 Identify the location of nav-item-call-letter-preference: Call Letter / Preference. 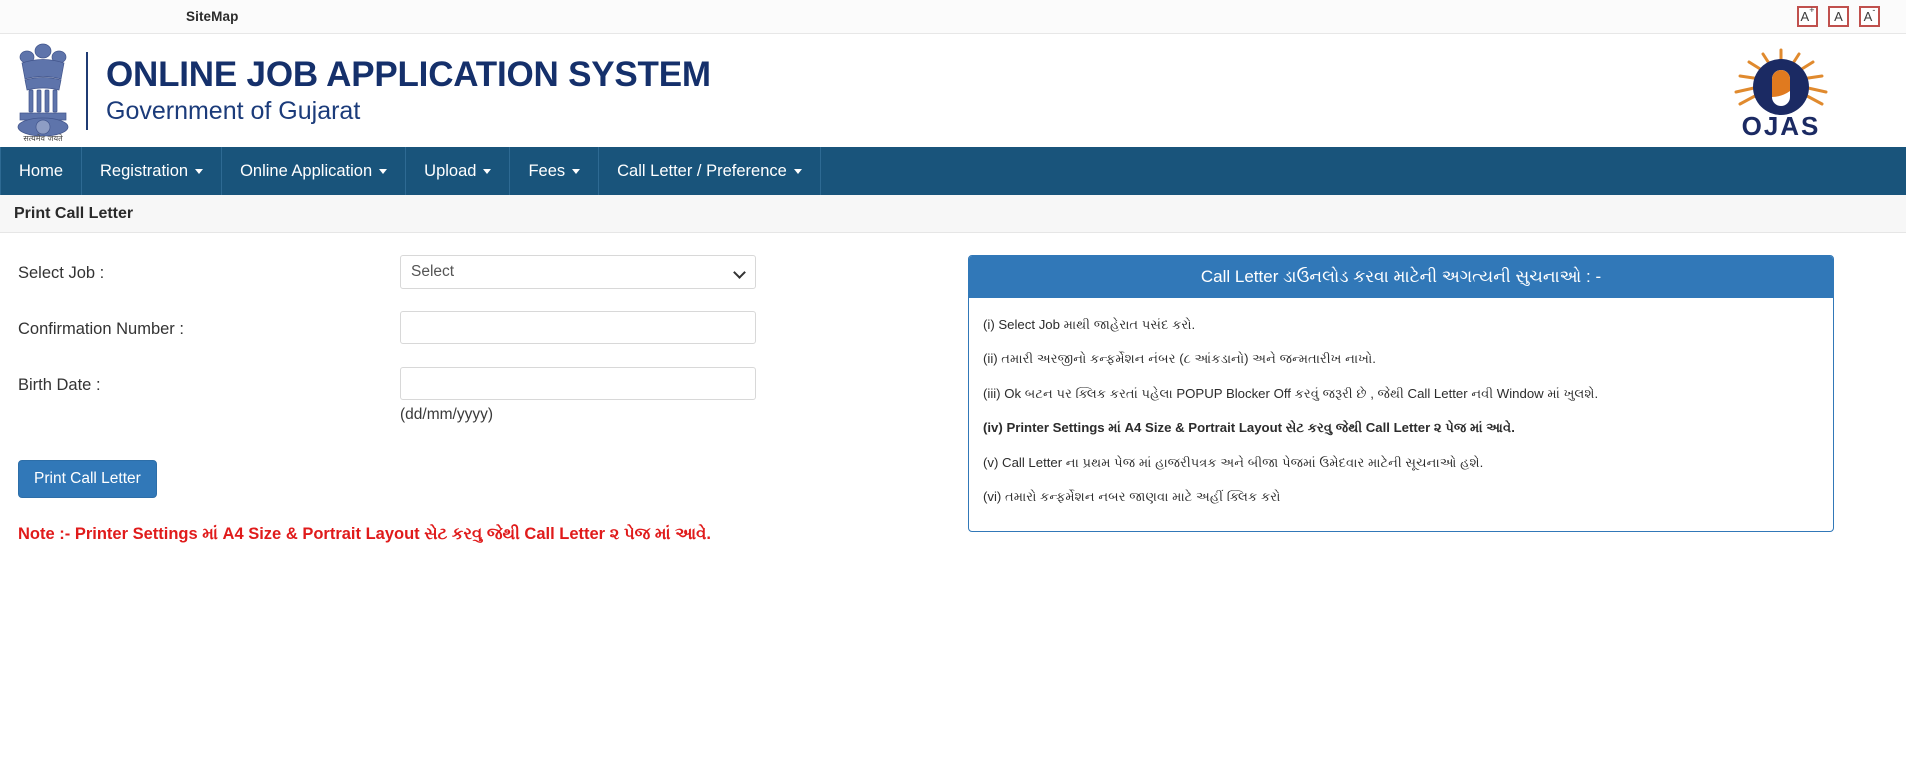
(710, 171).